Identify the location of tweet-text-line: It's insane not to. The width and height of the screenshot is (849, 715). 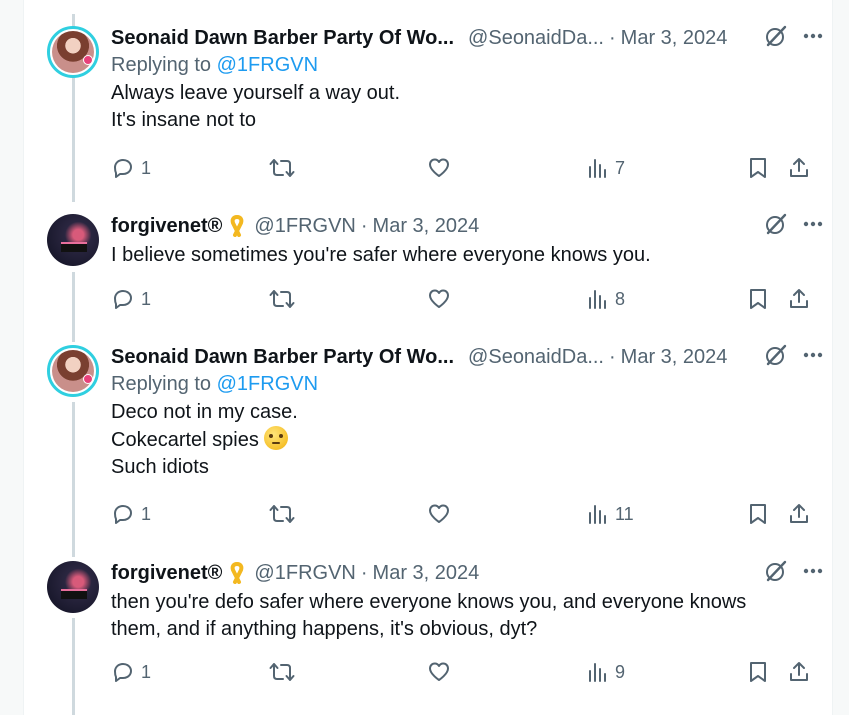
(184, 120).